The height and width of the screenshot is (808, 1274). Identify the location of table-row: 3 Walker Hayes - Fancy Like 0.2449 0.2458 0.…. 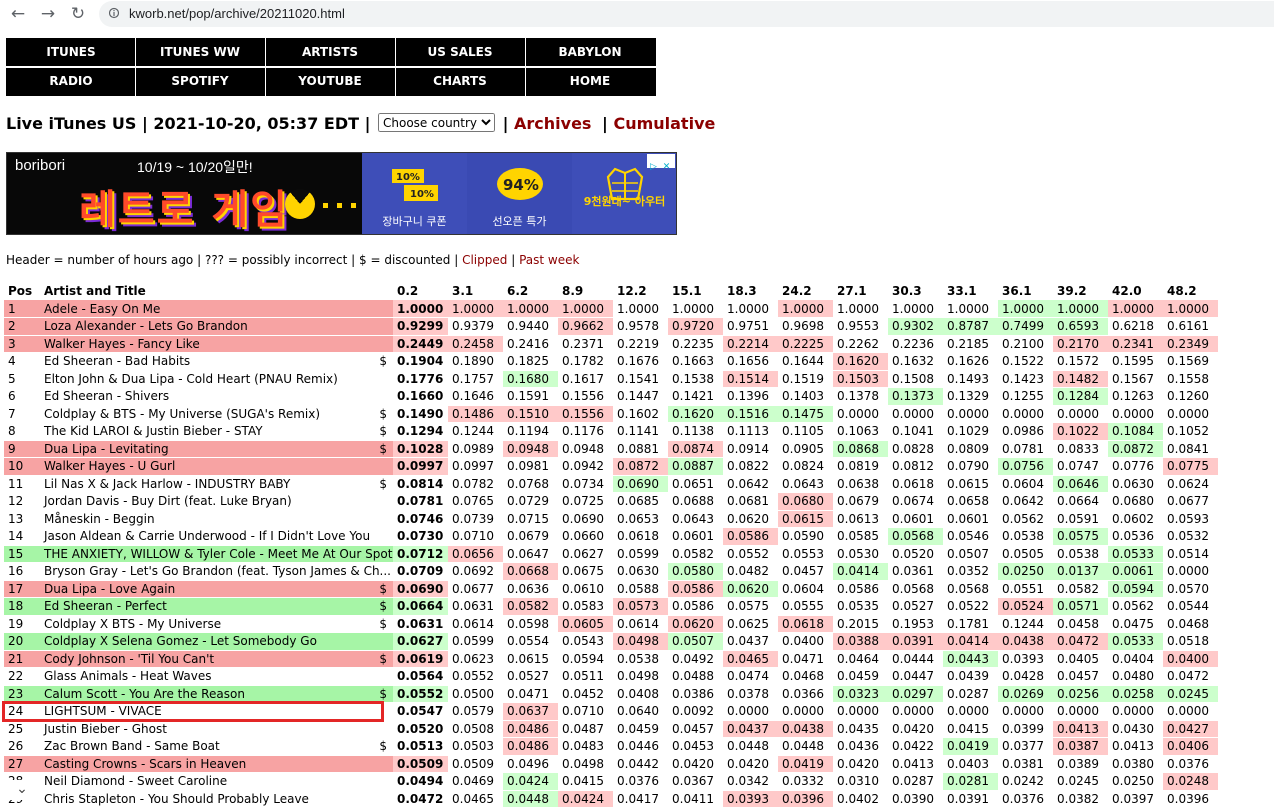
(611, 344).